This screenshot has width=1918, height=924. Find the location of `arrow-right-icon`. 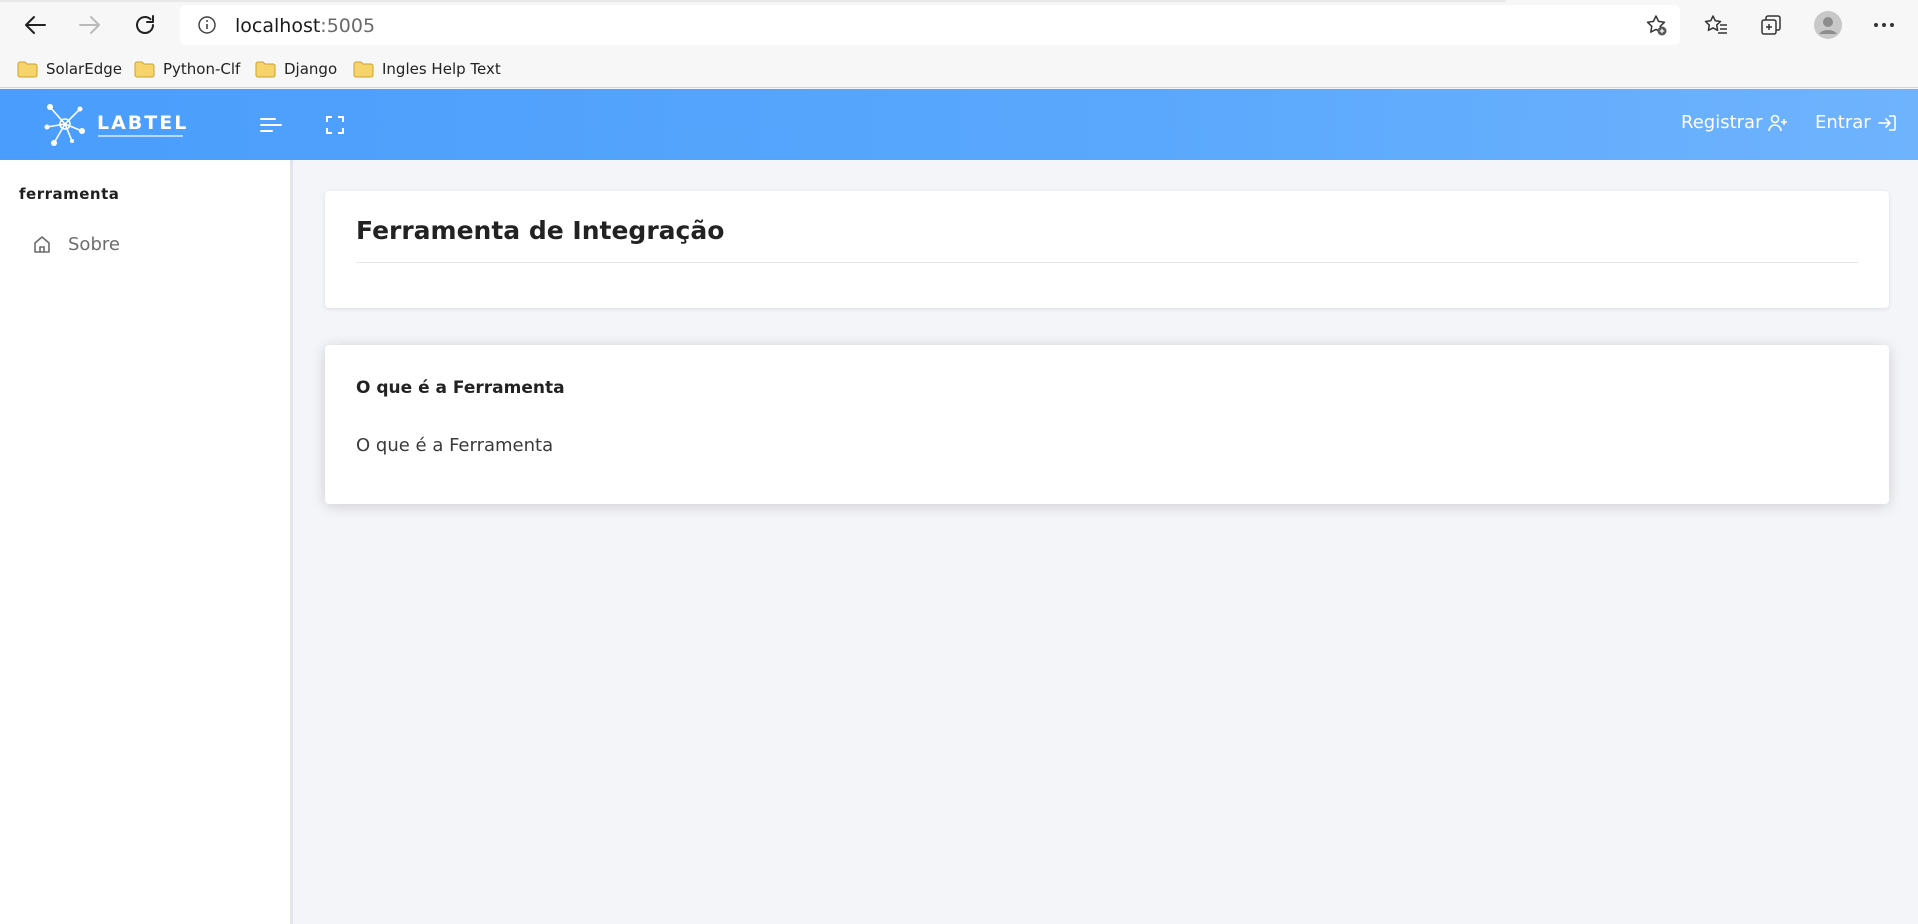

arrow-right-icon is located at coordinates (89, 25).